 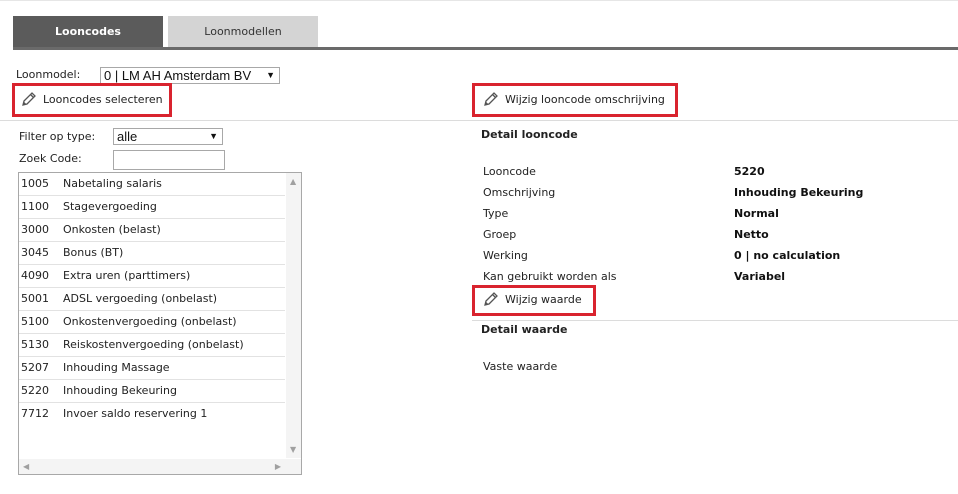 What do you see at coordinates (751, 234) in the screenshot?
I see `detail-value-groep: Netto` at bounding box center [751, 234].